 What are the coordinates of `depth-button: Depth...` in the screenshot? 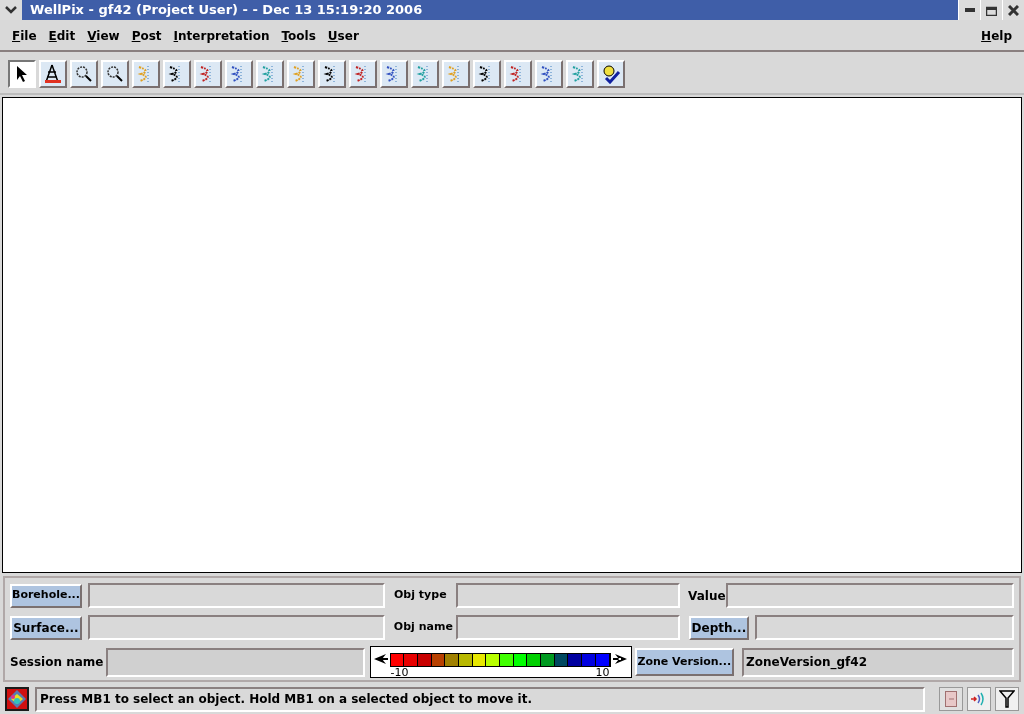 It's located at (719, 627).